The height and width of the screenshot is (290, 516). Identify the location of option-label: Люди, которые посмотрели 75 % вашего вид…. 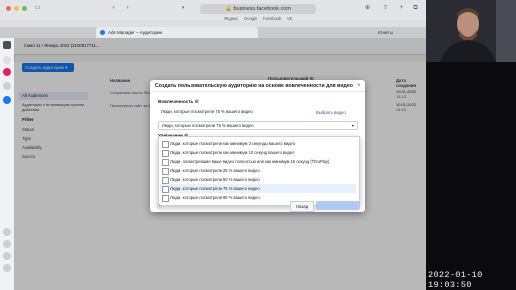
(215, 188).